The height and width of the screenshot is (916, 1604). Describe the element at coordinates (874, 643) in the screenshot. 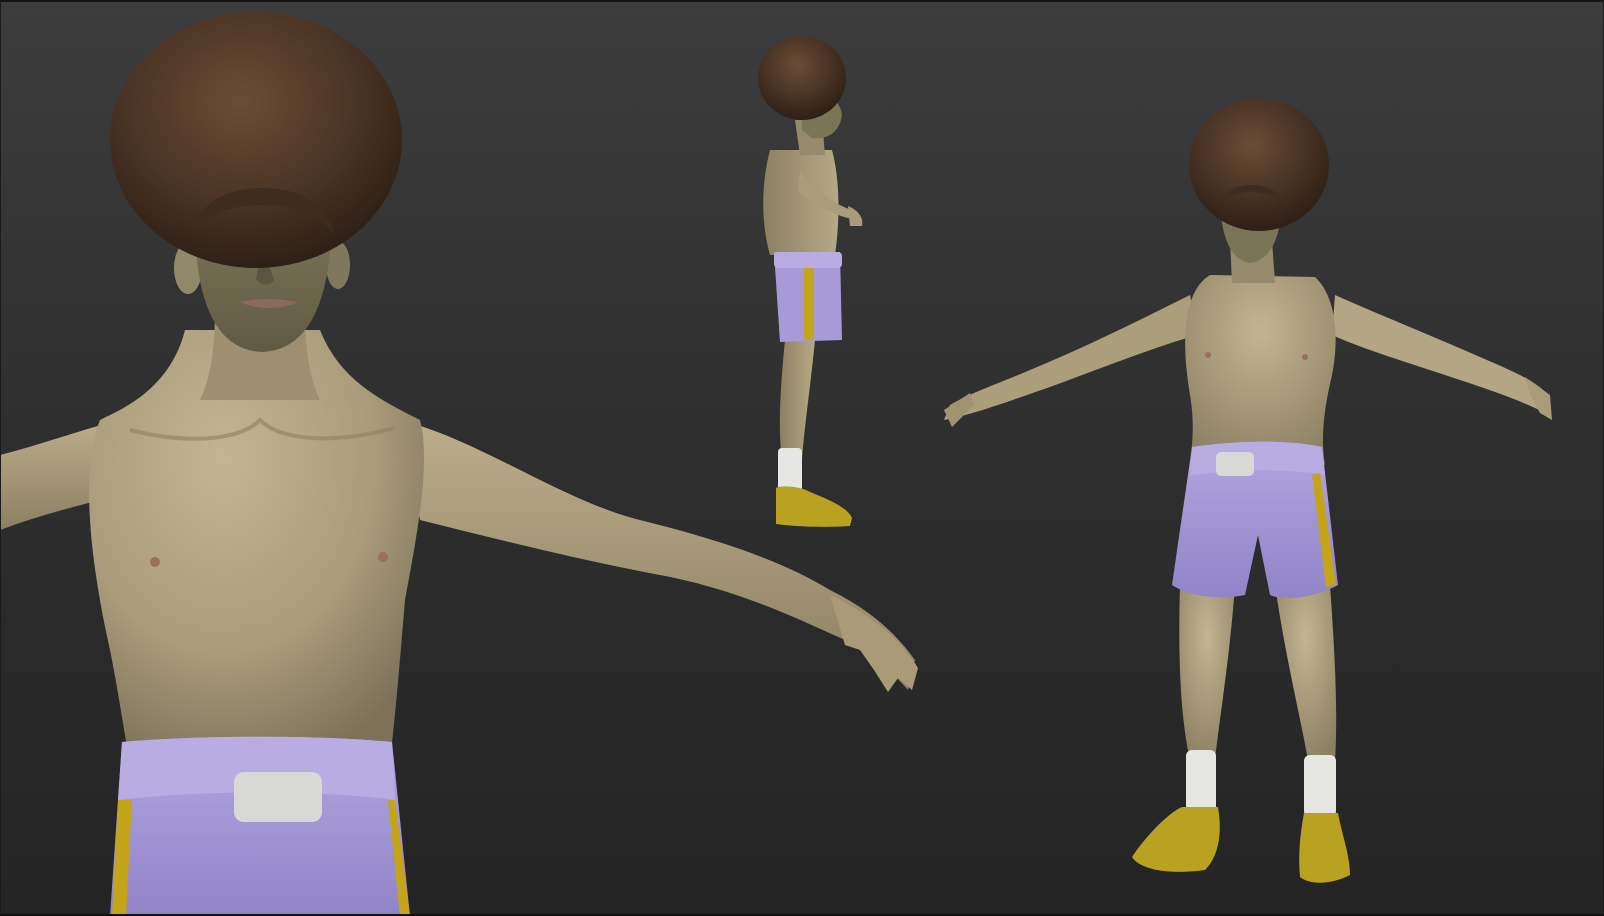

I see `hand-right` at that location.